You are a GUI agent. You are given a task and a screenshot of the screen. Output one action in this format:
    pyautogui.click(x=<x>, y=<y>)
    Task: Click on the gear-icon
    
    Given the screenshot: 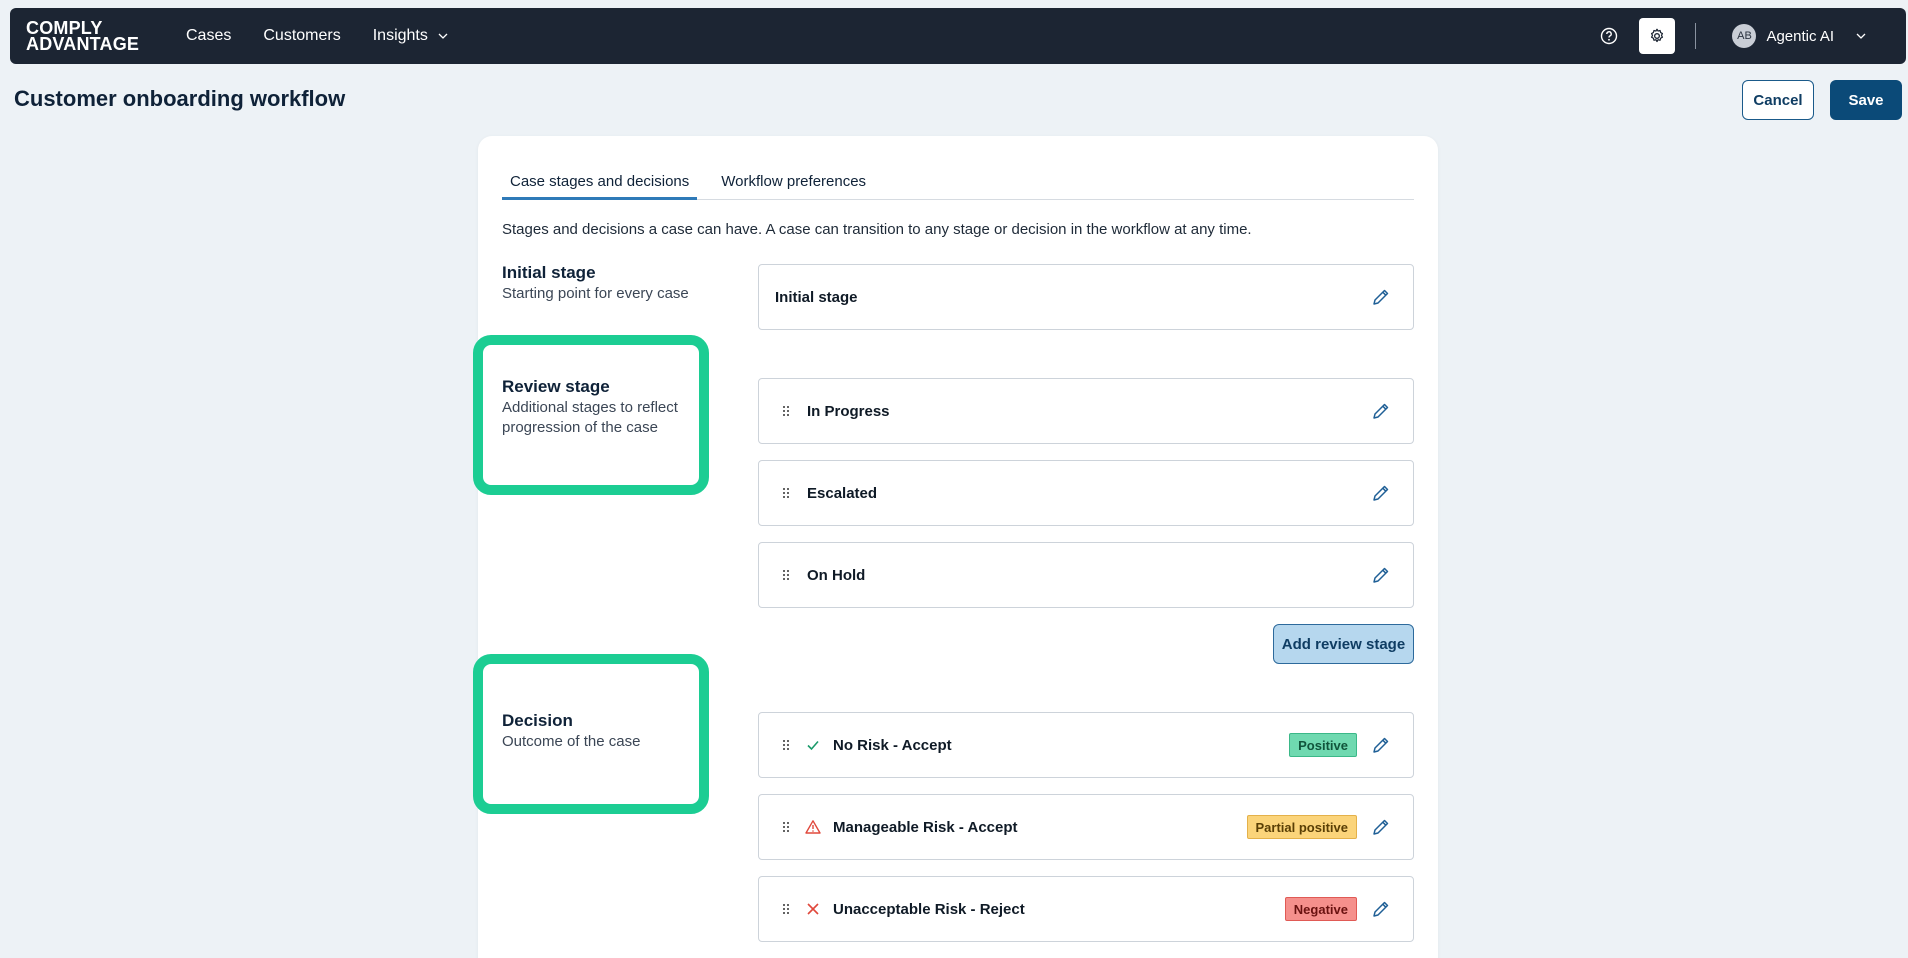 What is the action you would take?
    pyautogui.click(x=1657, y=35)
    